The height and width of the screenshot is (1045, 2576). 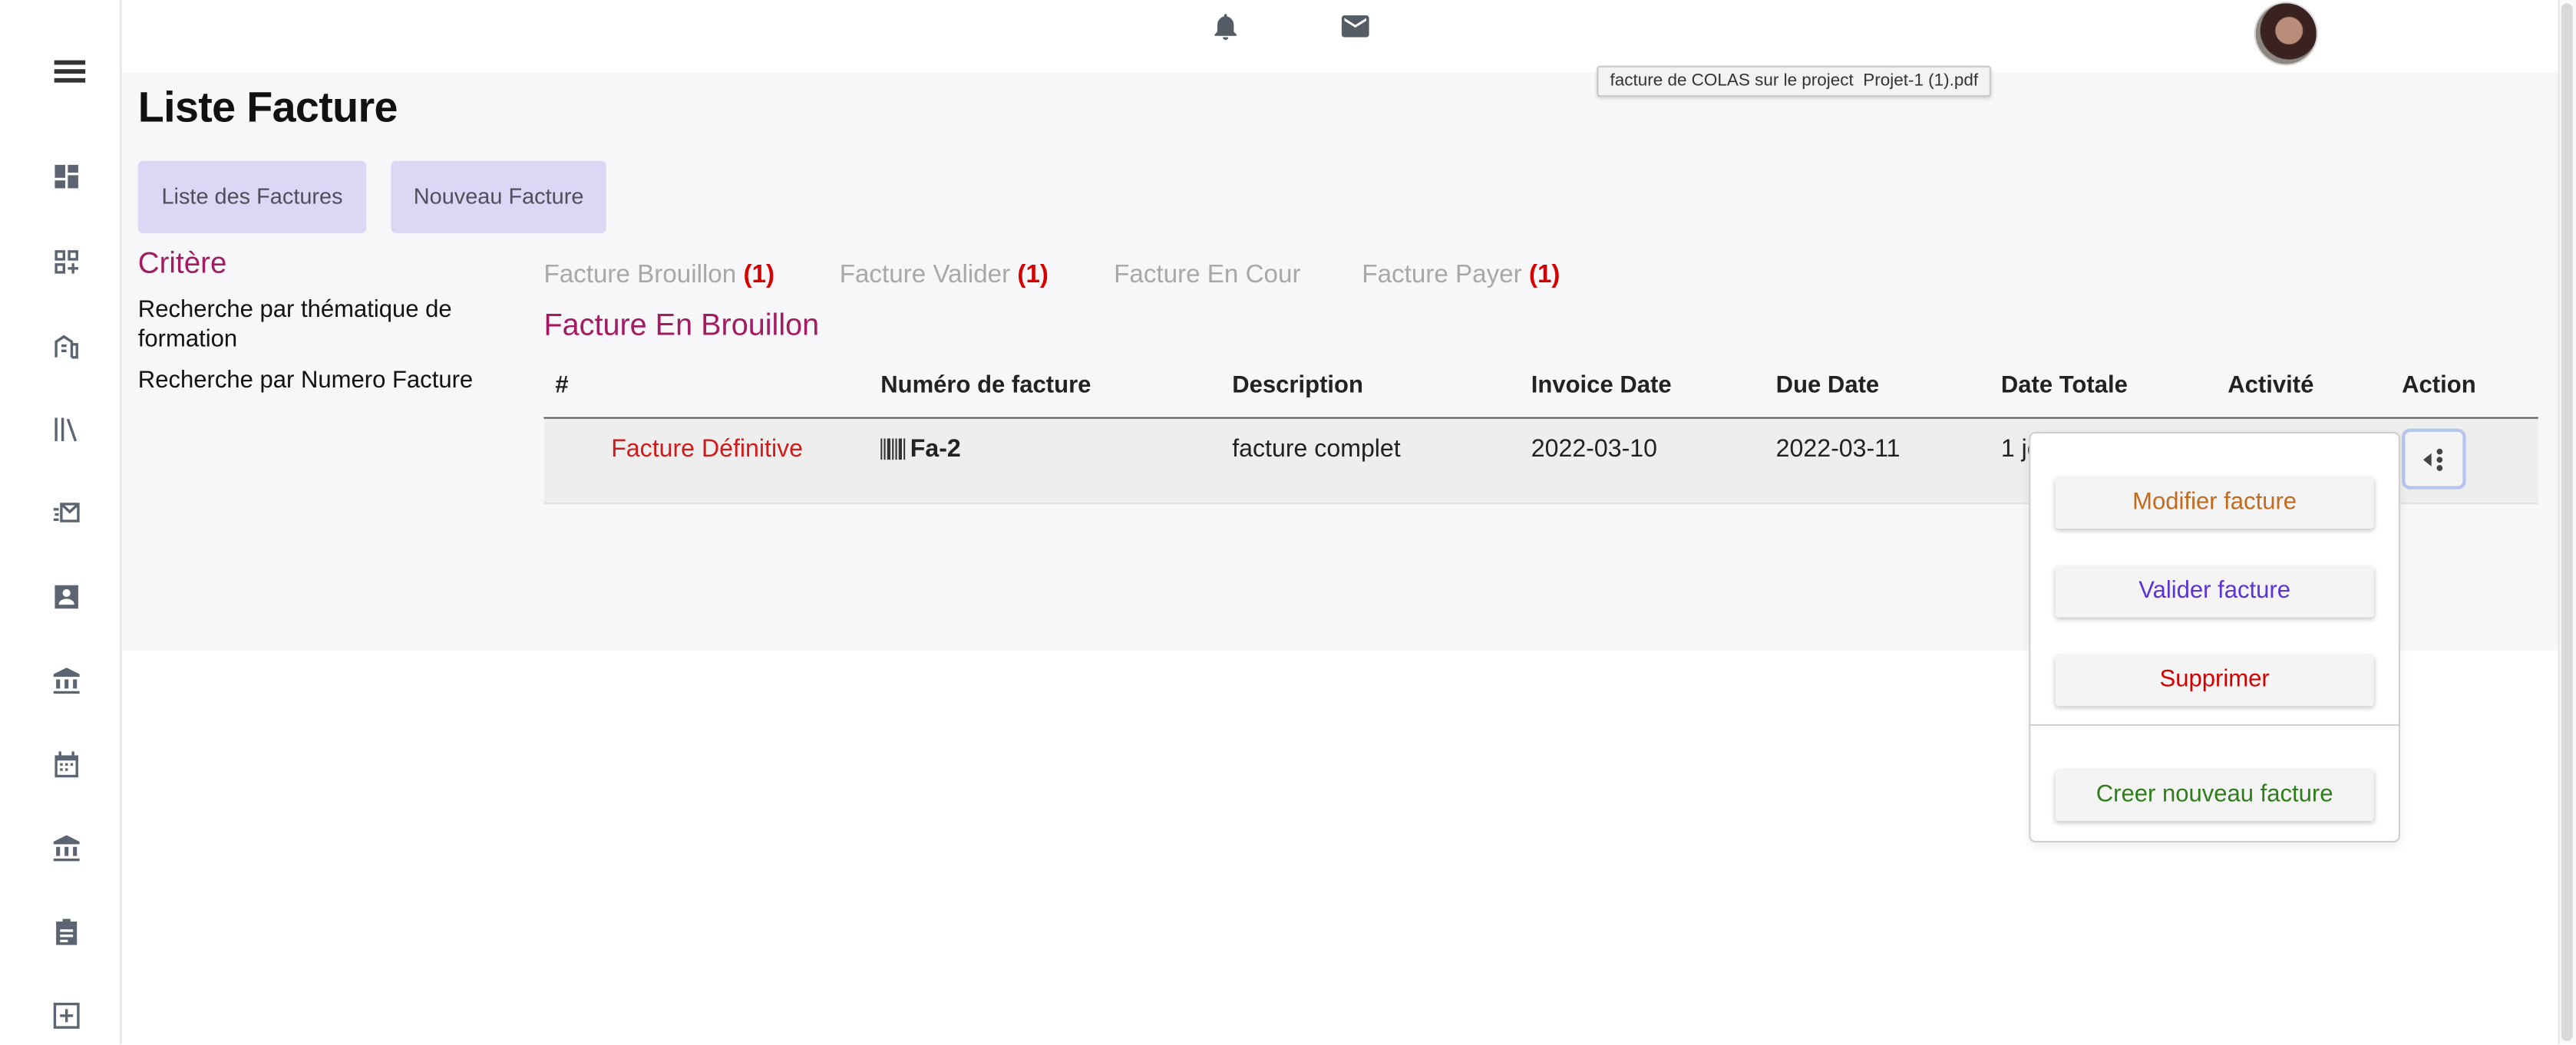 What do you see at coordinates (2271, 386) in the screenshot?
I see `column-header-activity: Activité` at bounding box center [2271, 386].